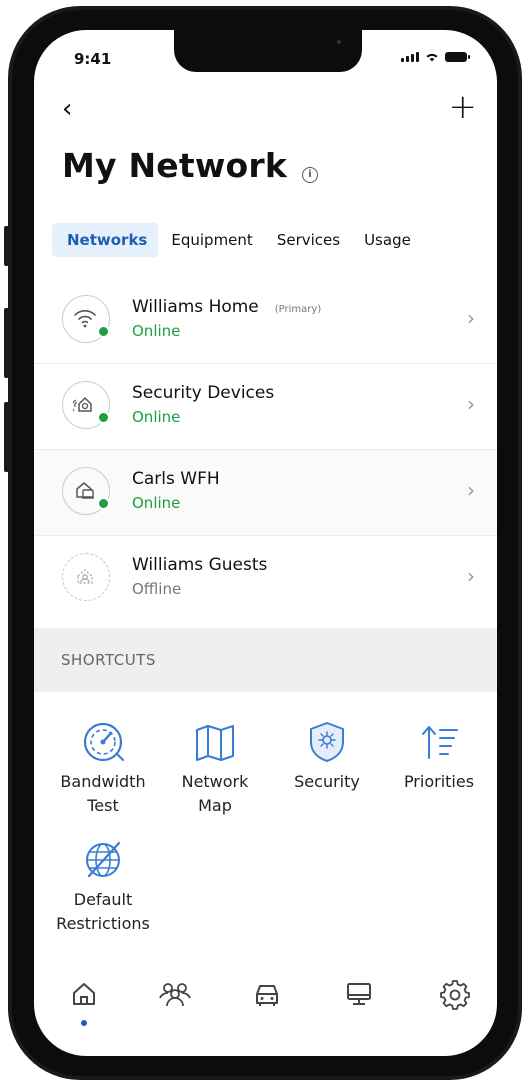  What do you see at coordinates (308, 240) in the screenshot?
I see `tab-services: Services` at bounding box center [308, 240].